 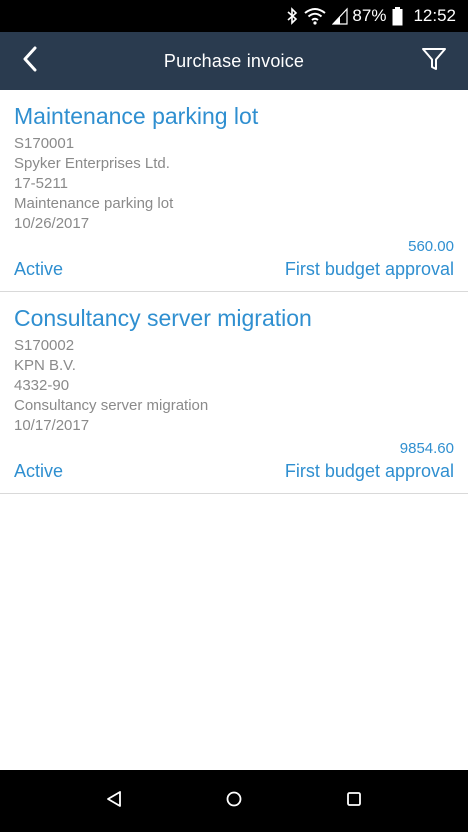 I want to click on battery-percent: 87%, so click(x=369, y=15).